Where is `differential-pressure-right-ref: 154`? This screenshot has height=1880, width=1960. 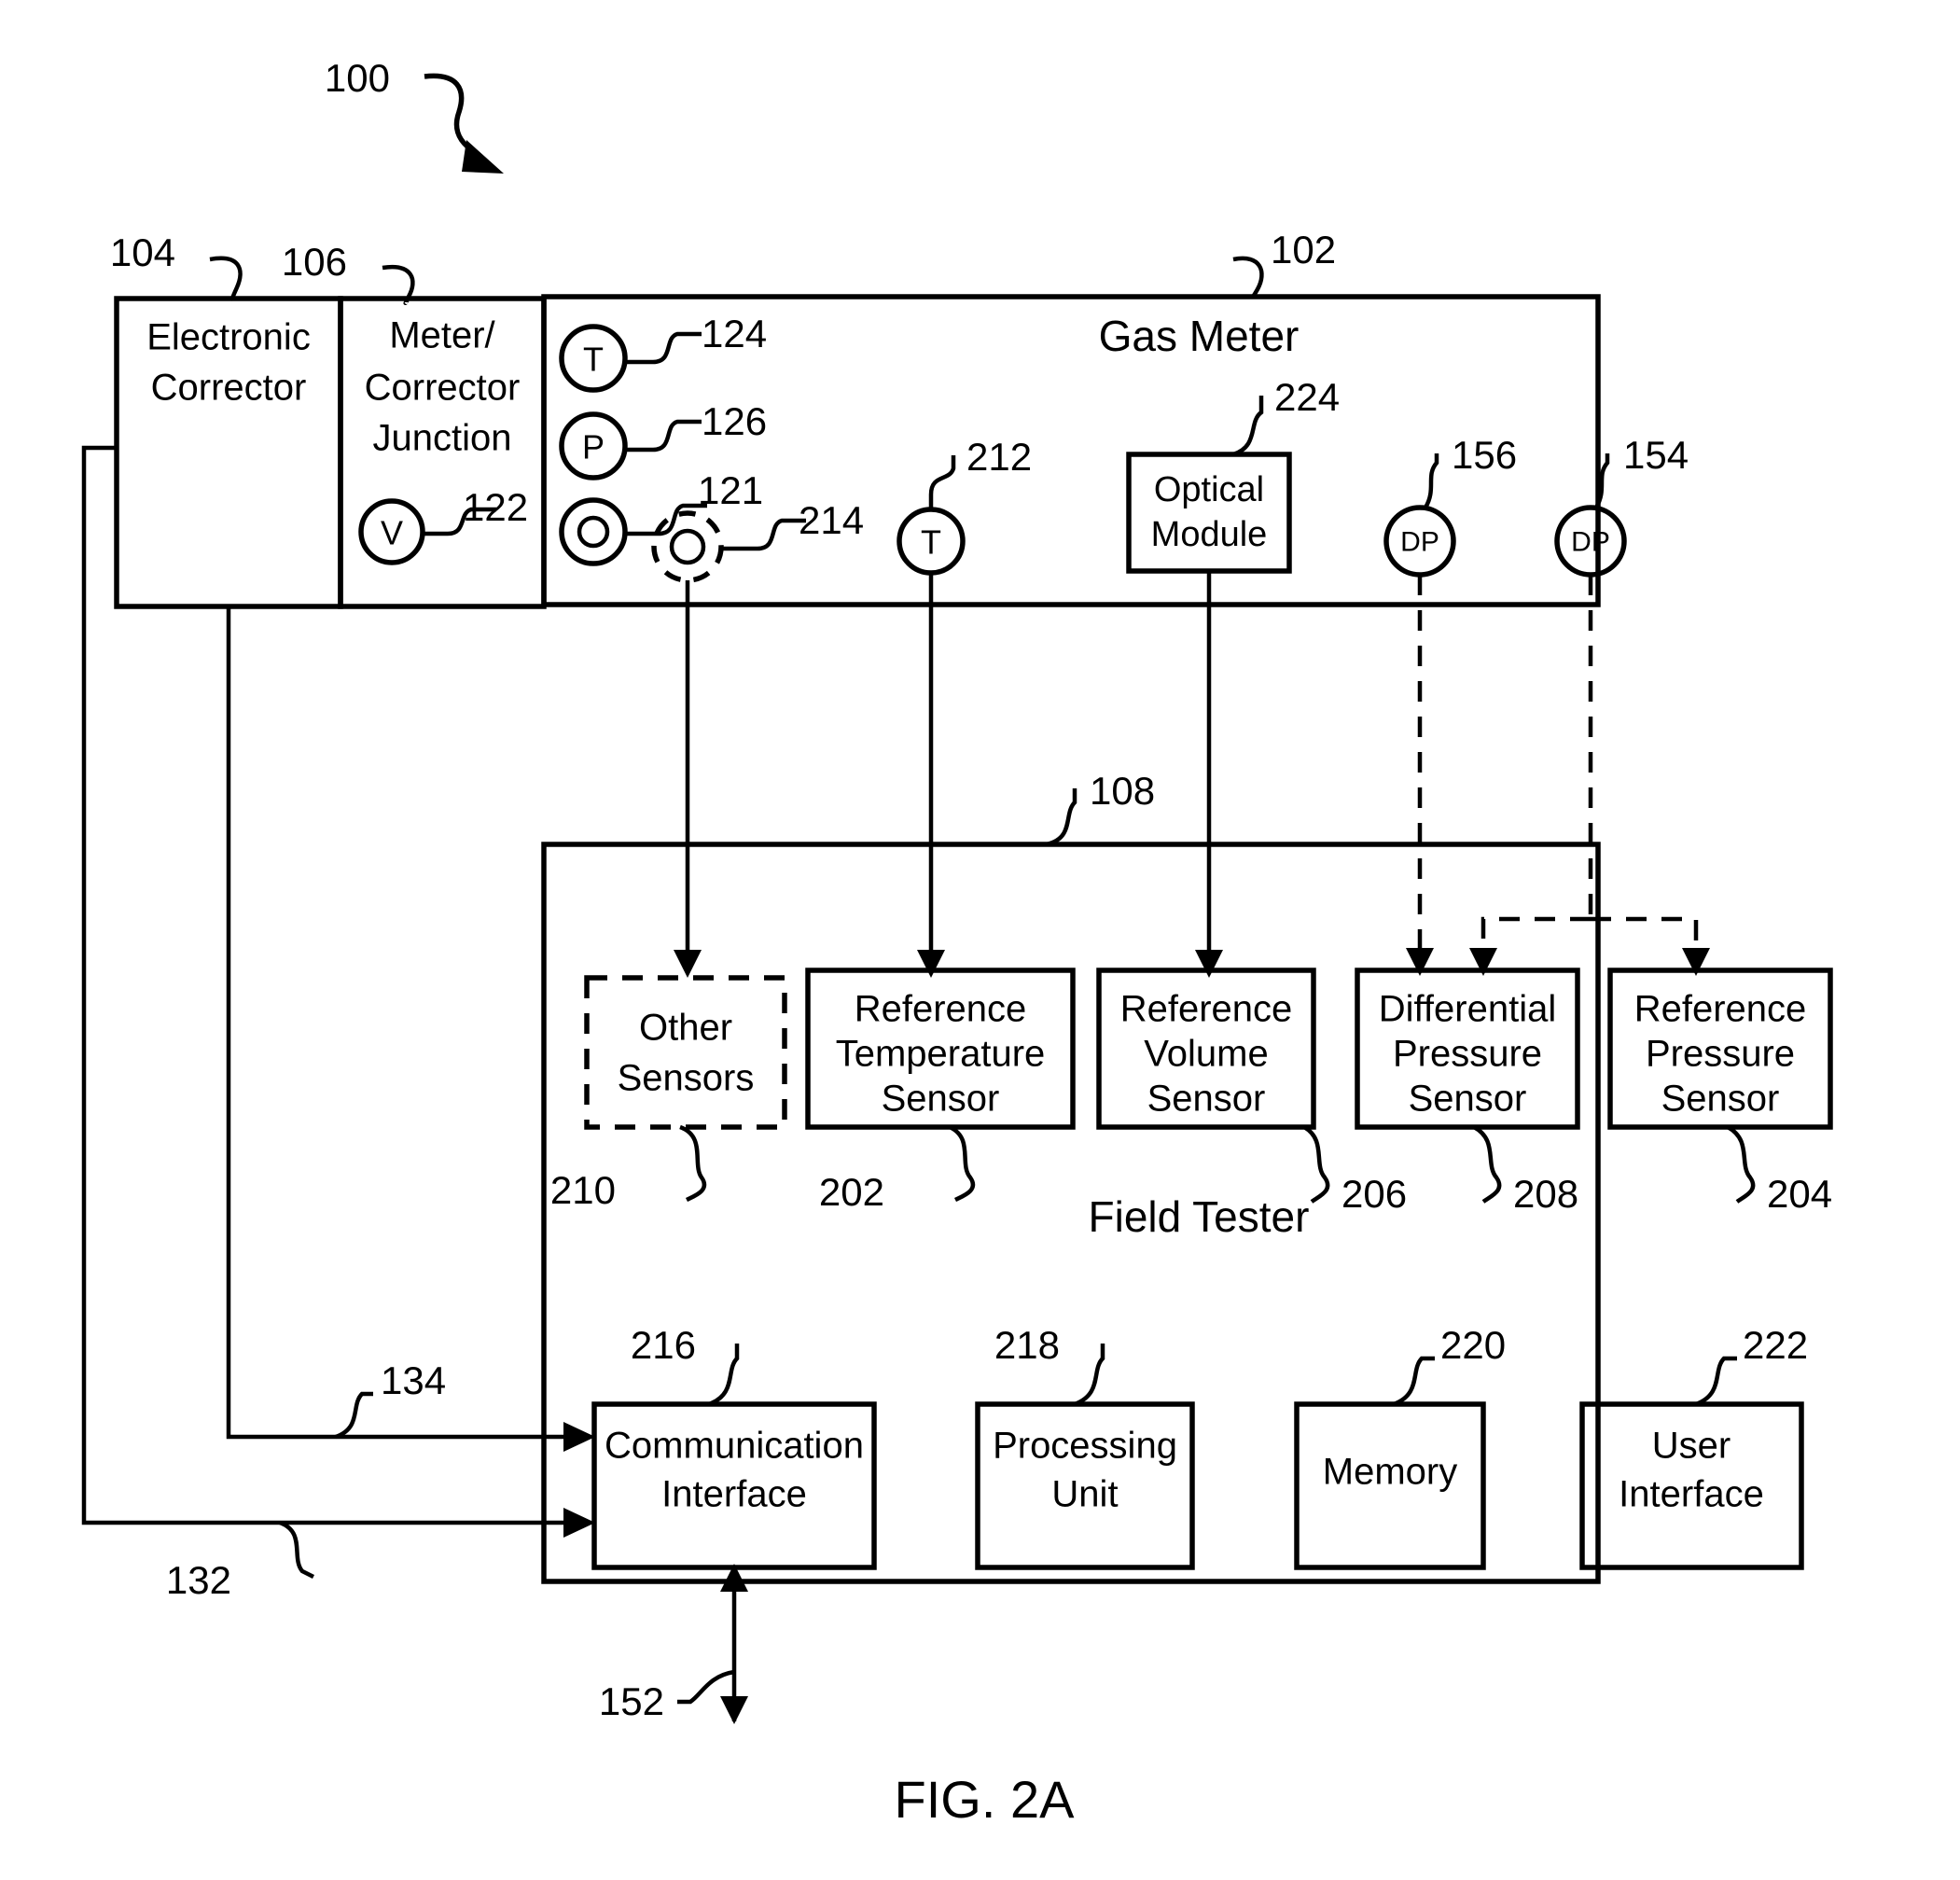 differential-pressure-right-ref: 154 is located at coordinates (1656, 455).